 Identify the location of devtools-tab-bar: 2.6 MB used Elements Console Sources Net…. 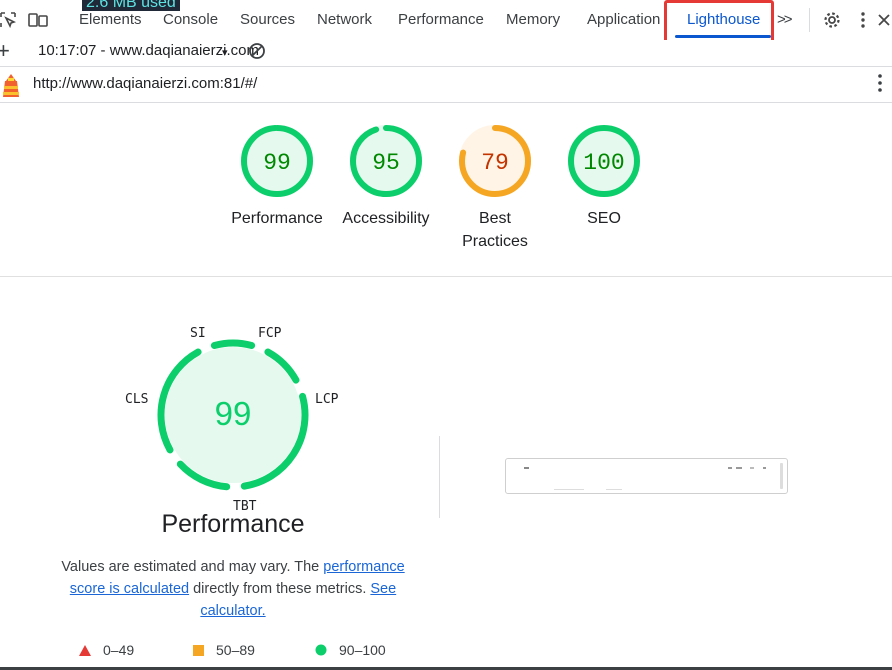
(446, 21).